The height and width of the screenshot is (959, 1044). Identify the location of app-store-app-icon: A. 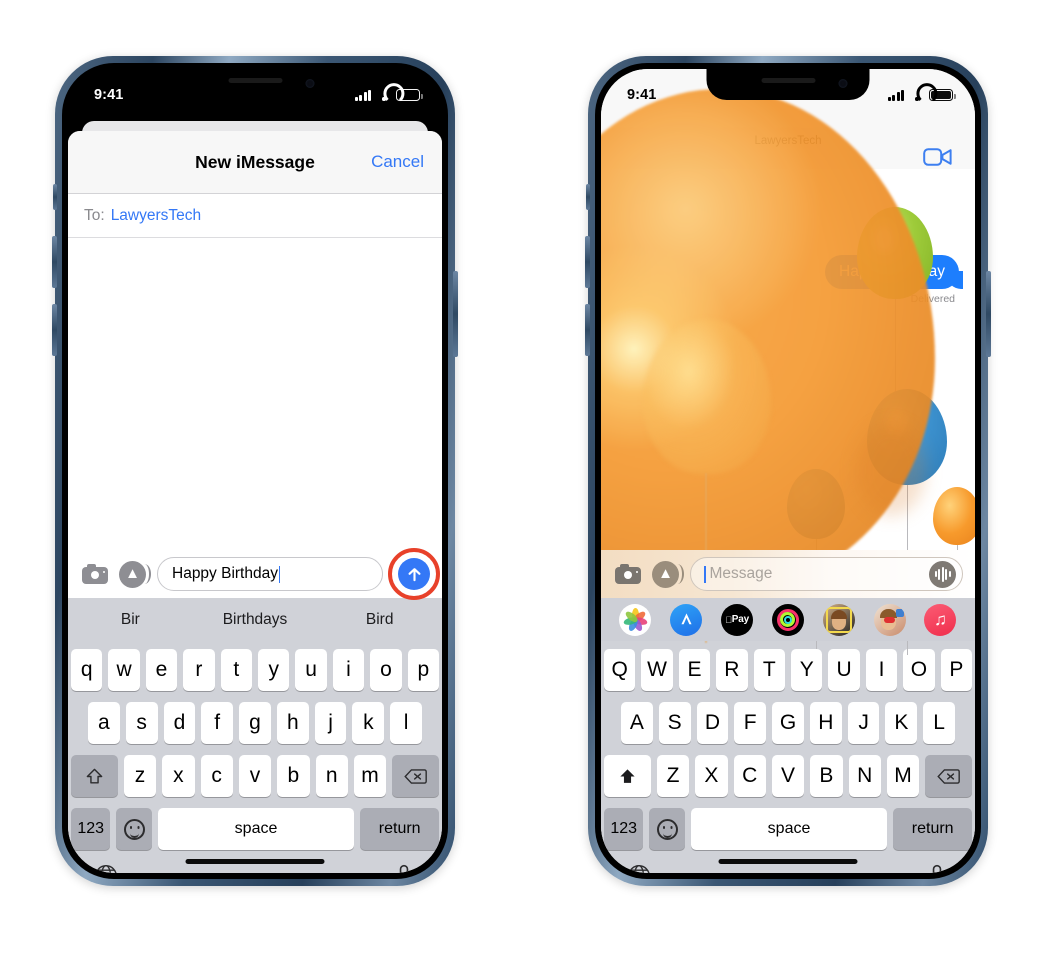
(686, 619).